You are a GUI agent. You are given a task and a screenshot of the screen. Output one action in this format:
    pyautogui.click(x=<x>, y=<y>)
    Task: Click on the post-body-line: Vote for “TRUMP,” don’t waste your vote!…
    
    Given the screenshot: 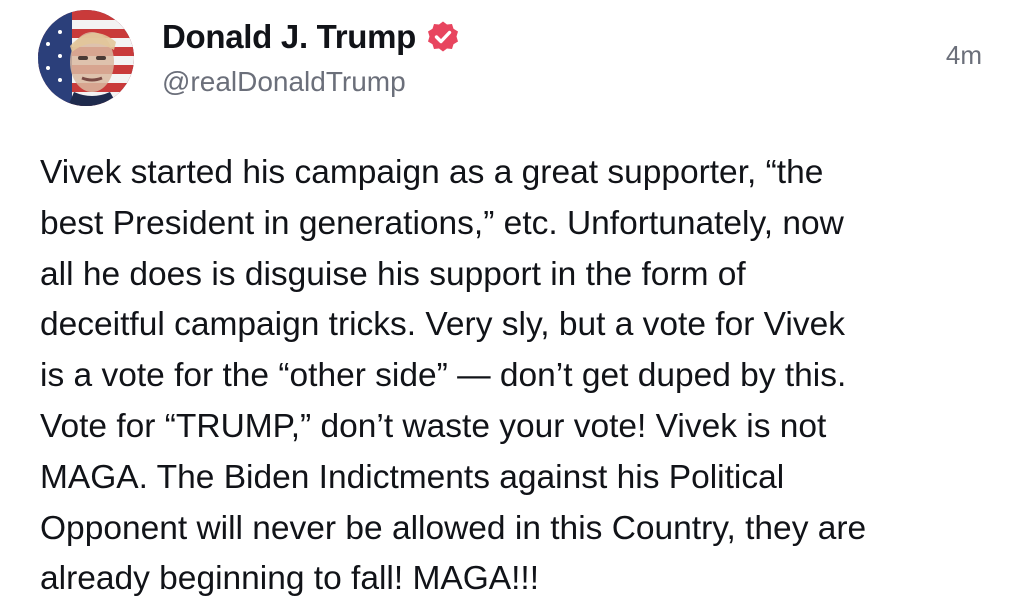 What is the action you would take?
    pyautogui.click(x=433, y=426)
    